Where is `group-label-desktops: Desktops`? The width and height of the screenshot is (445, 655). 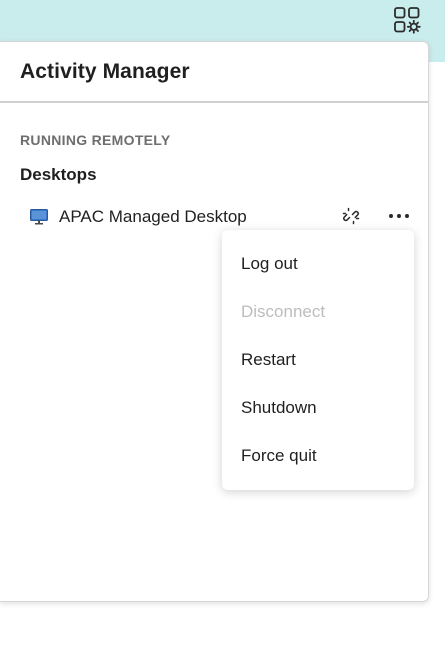
group-label-desktops: Desktops is located at coordinates (58, 174).